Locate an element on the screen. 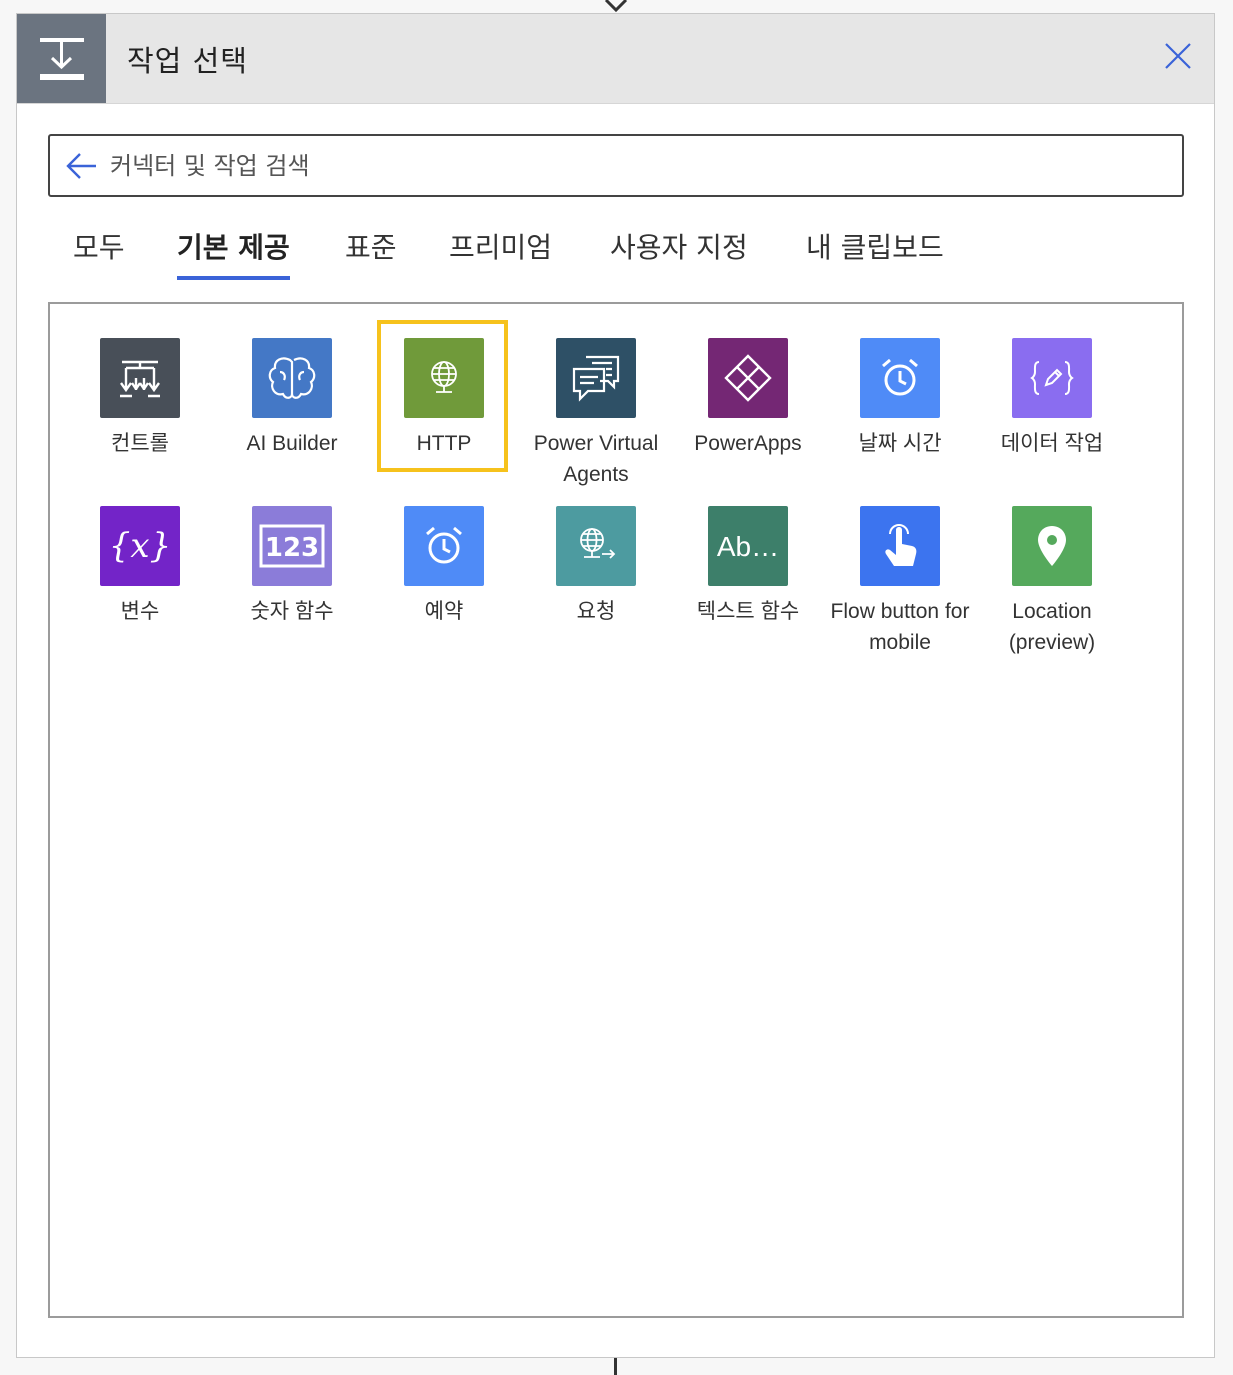 This screenshot has width=1233, height=1375. back-arrow-icon is located at coordinates (81, 166).